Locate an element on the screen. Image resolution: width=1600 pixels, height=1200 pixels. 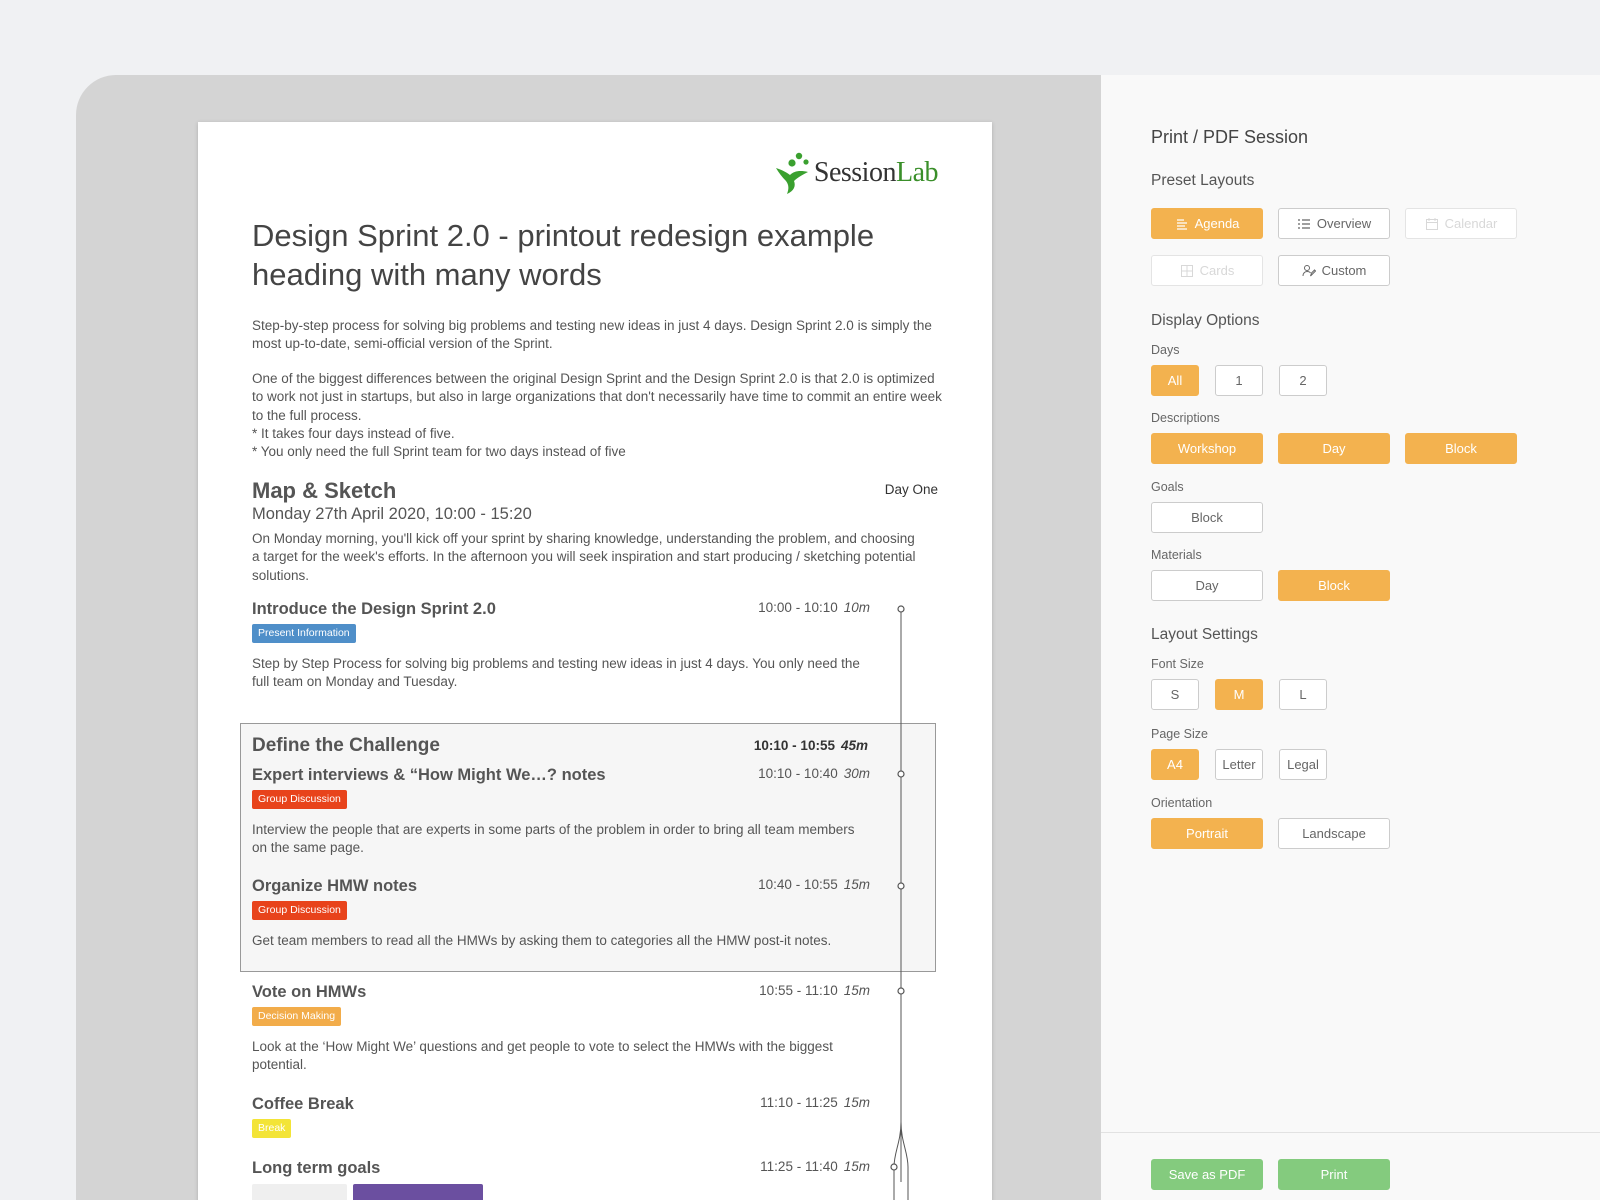
layout-cards-label: Cards is located at coordinates (1217, 270).